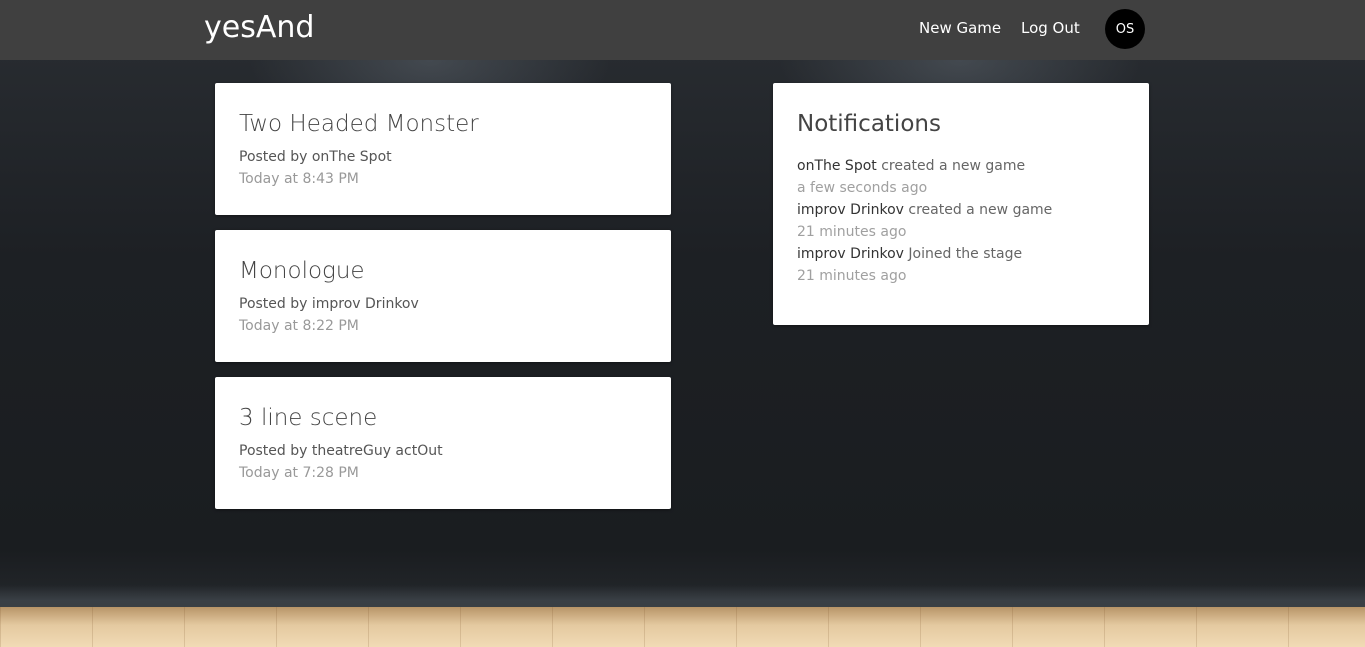 The width and height of the screenshot is (1365, 647). I want to click on game-title: 3 line scene, so click(308, 418).